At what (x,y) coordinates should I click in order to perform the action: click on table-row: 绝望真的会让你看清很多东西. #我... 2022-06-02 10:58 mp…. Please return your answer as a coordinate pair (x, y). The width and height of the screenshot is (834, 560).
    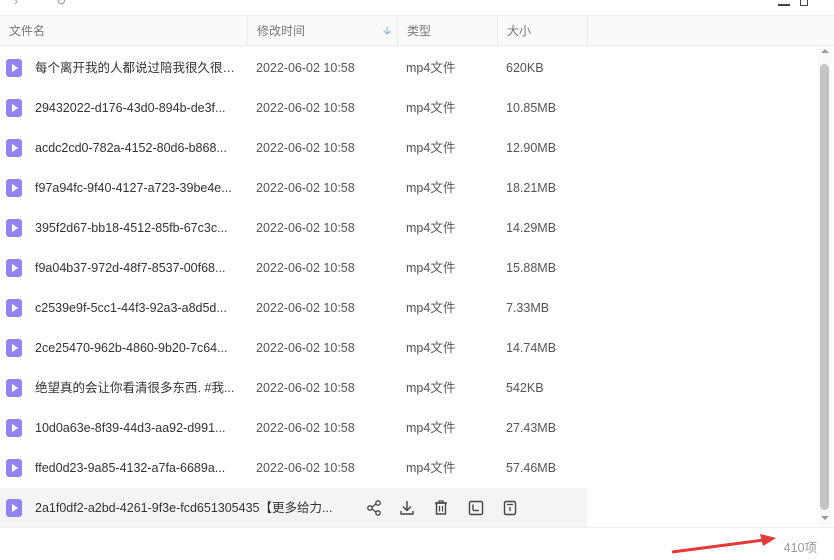
    Looking at the image, I should click on (408, 388).